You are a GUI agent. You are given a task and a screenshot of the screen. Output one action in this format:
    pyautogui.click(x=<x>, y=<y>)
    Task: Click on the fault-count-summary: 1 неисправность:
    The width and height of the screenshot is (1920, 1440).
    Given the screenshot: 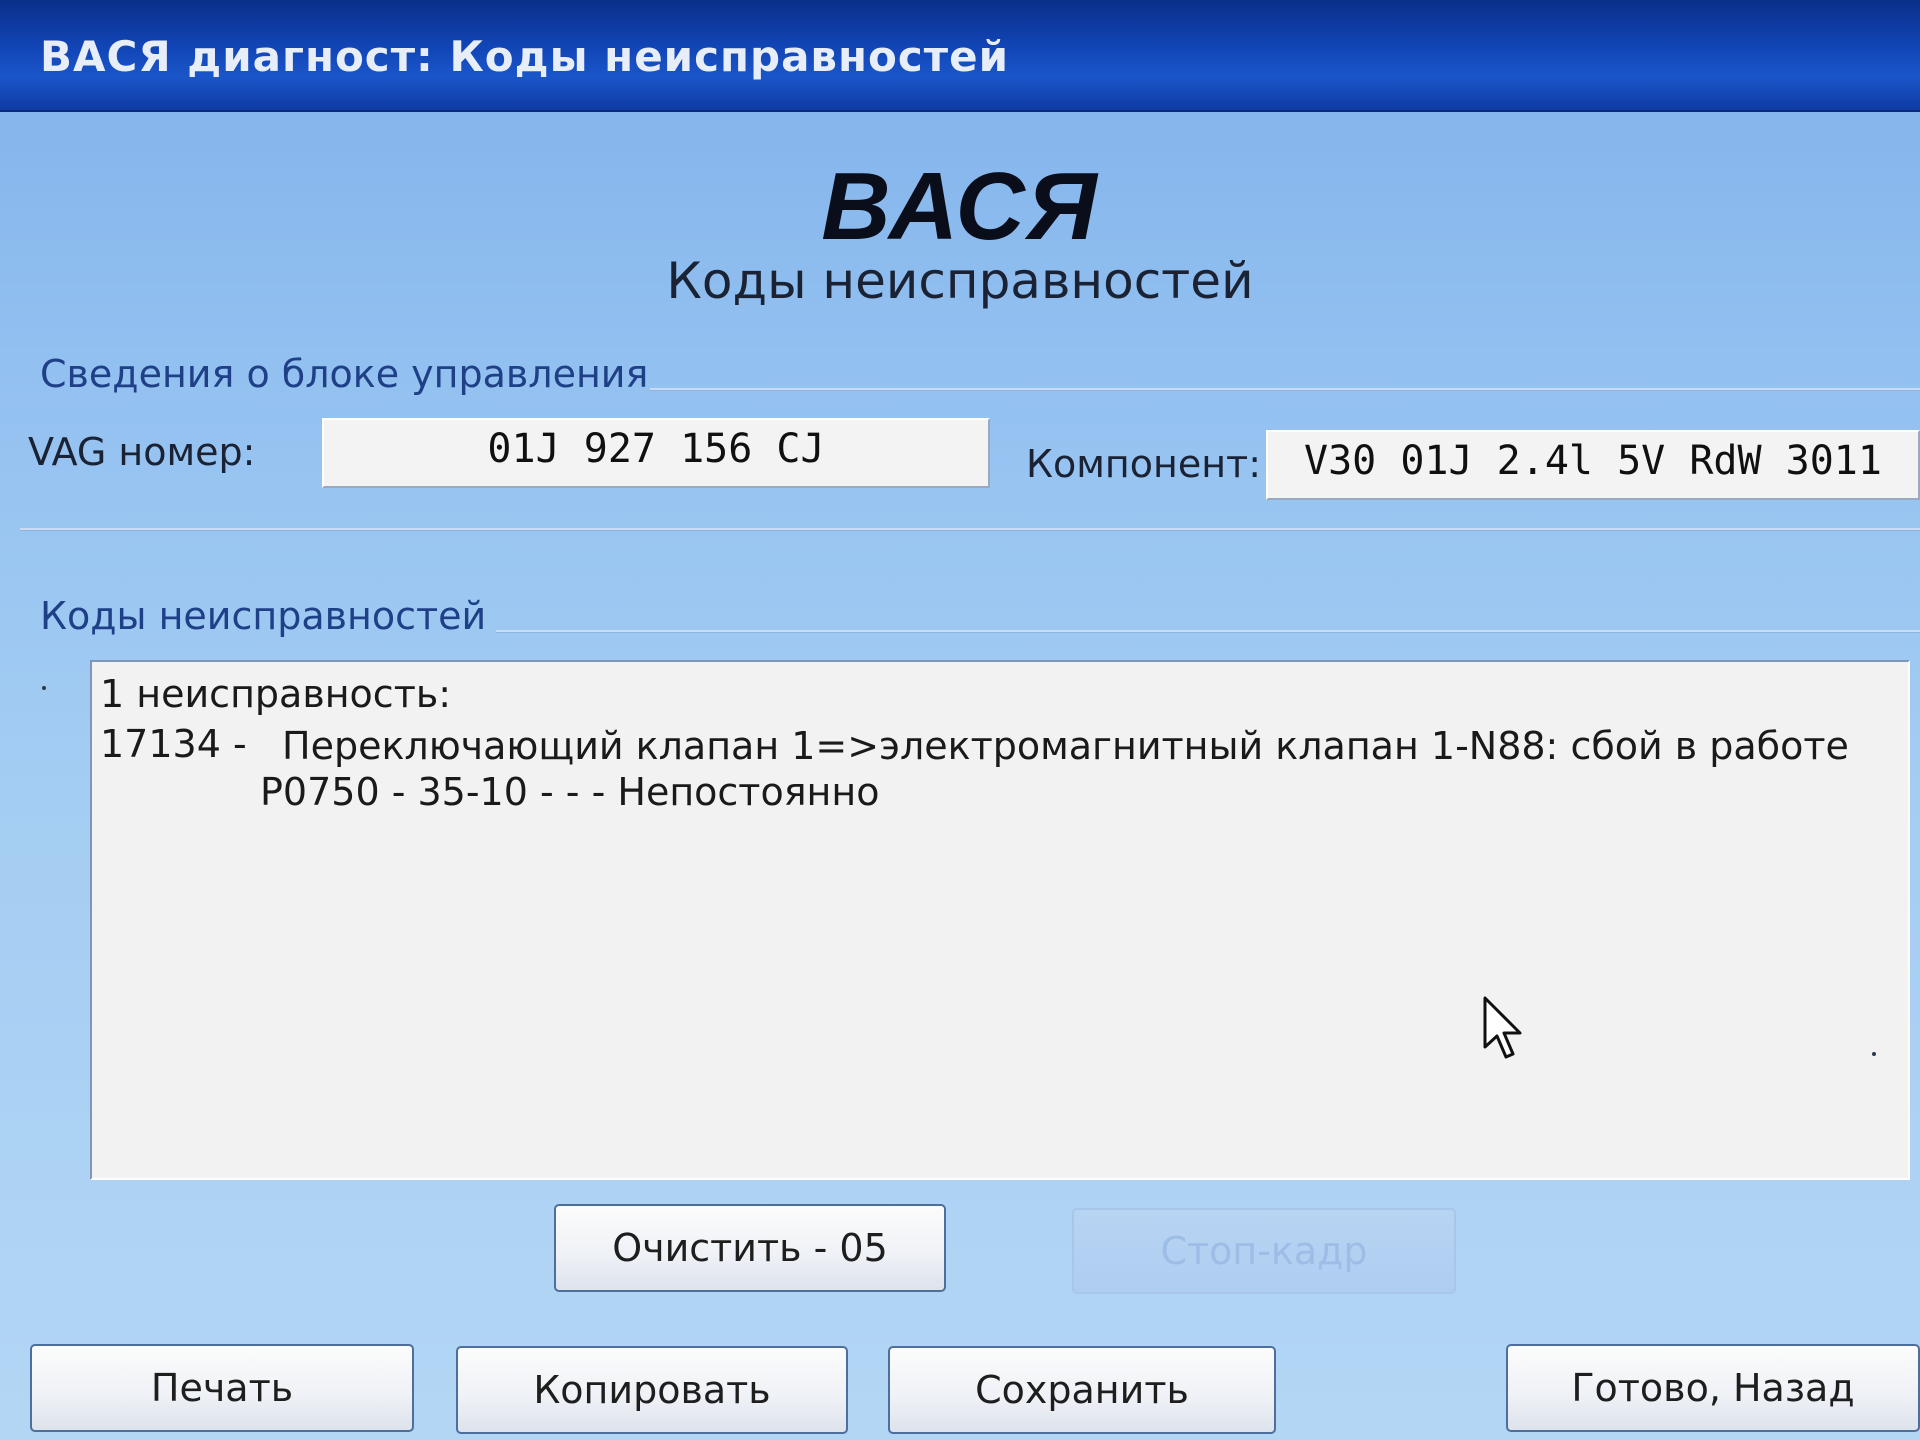 What is the action you would take?
    pyautogui.click(x=276, y=694)
    